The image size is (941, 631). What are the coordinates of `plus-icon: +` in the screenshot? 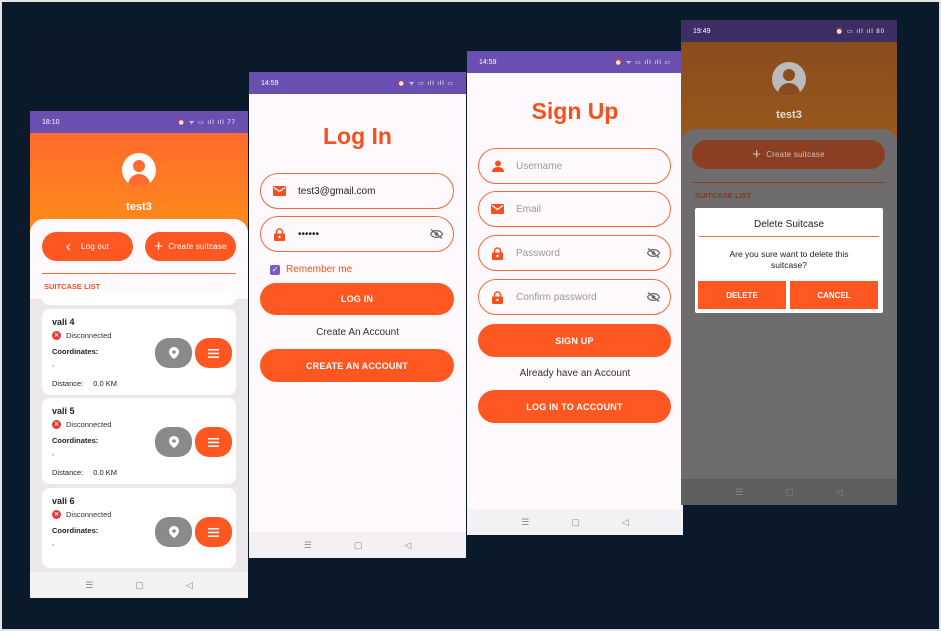 It's located at (159, 246).